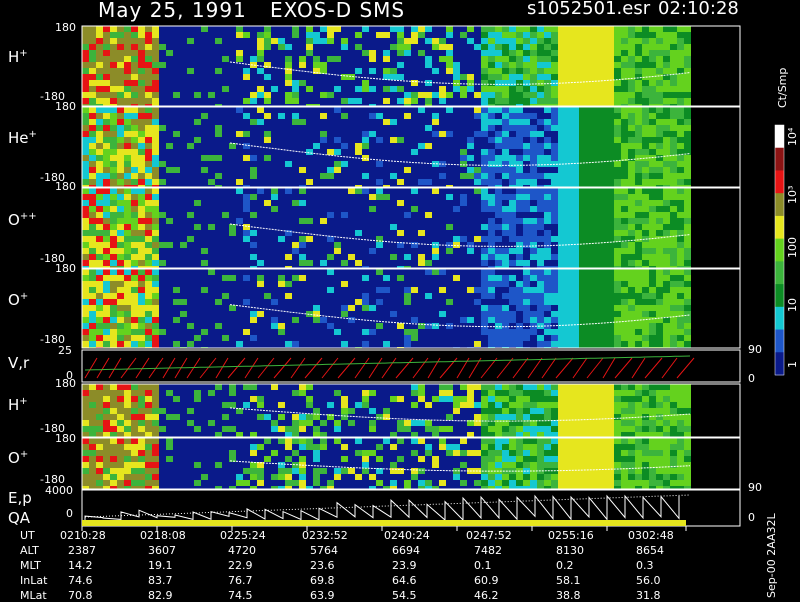  Describe the element at coordinates (80, 595) in the screenshot. I see `orbit-cell-mlat: 70.8` at that location.